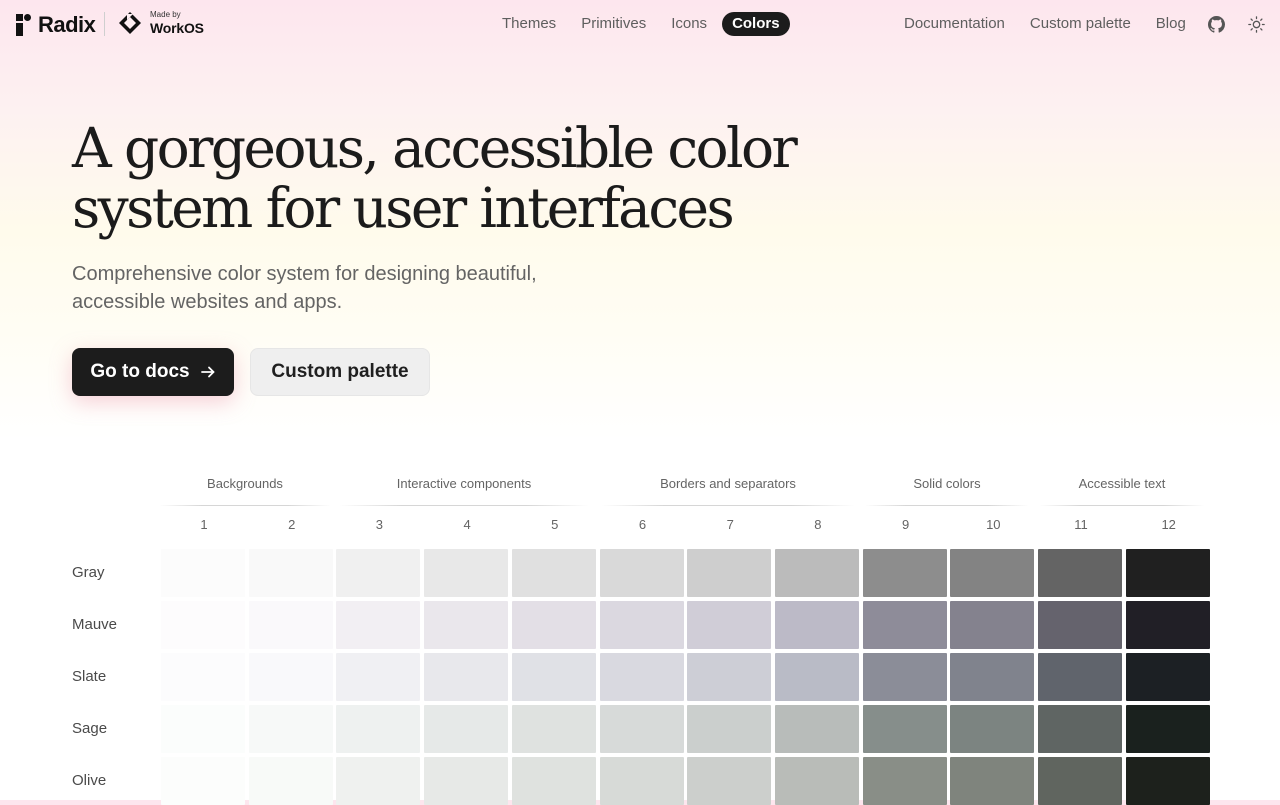  Describe the element at coordinates (818, 524) in the screenshot. I see `step-number: 8` at that location.